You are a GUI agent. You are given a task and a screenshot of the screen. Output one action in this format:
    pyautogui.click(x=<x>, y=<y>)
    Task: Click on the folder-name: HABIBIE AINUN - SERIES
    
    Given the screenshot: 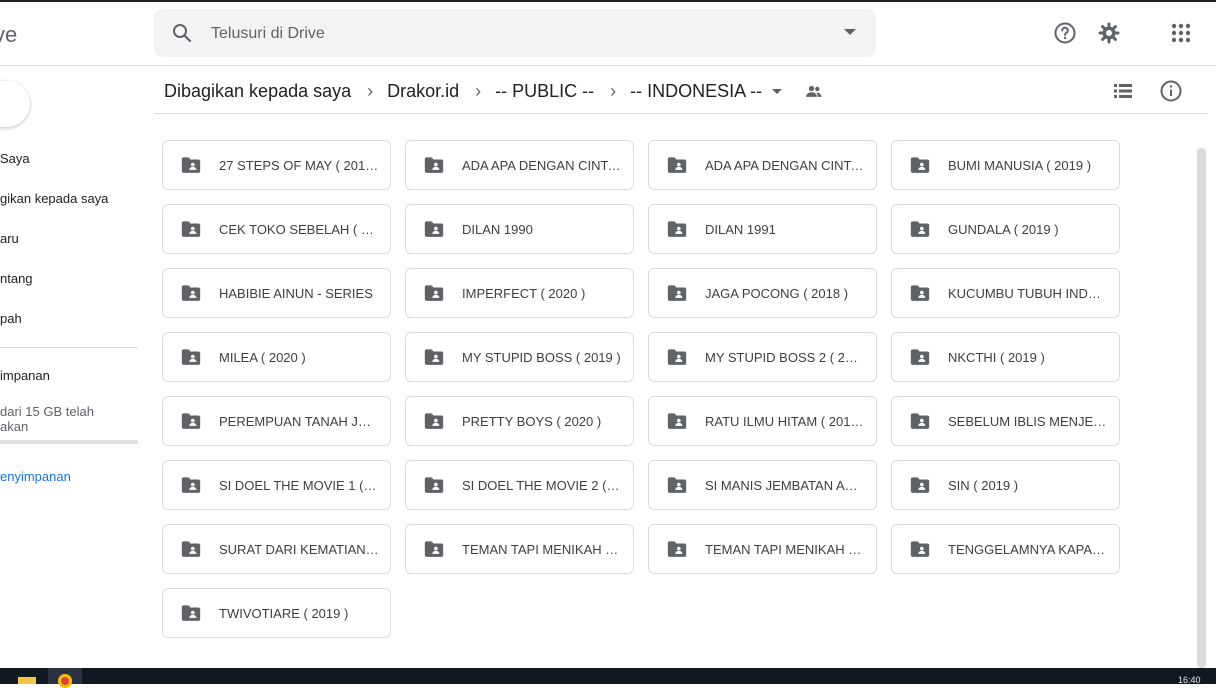 What is the action you would take?
    pyautogui.click(x=296, y=293)
    